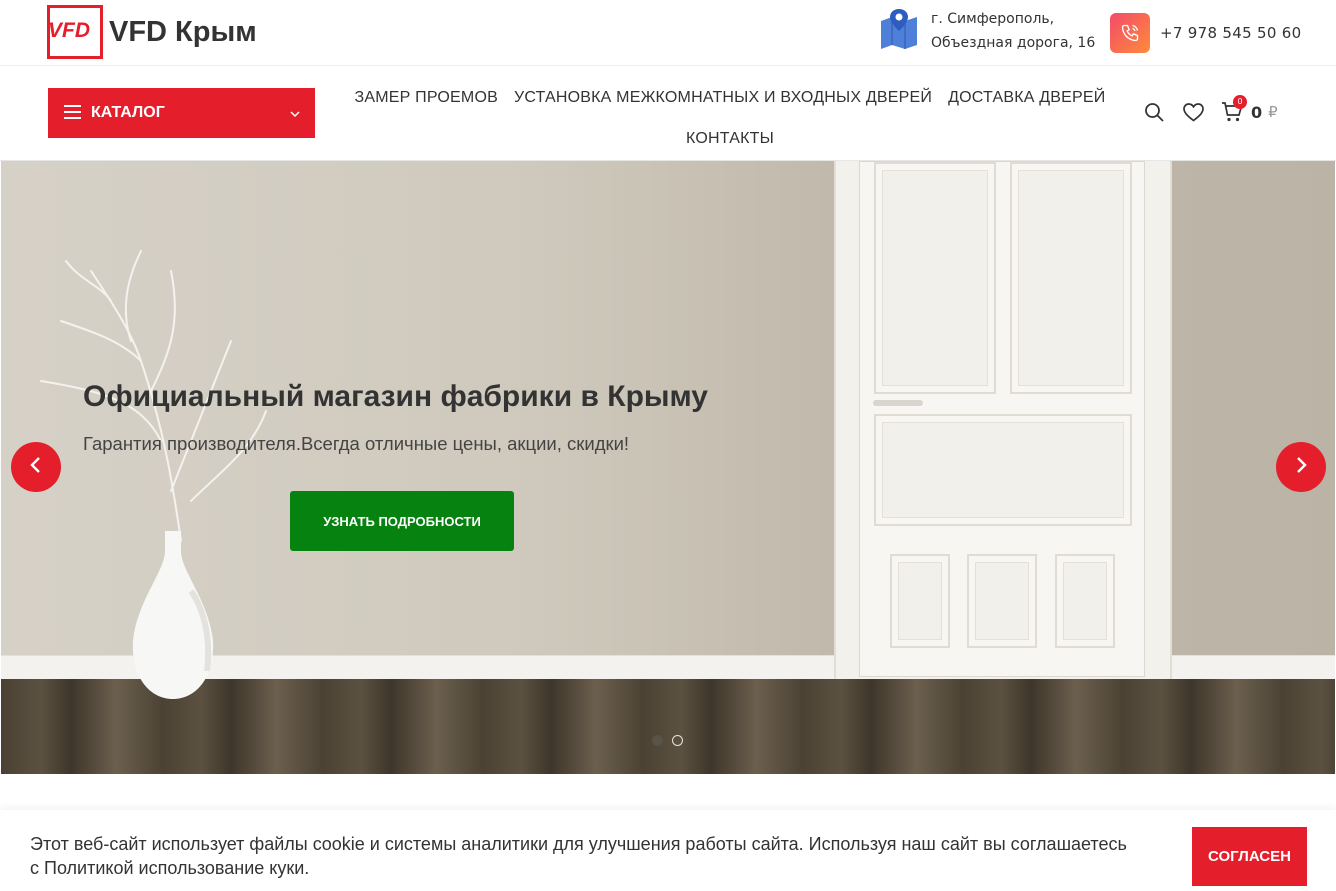 Image resolution: width=1336 pixels, height=891 pixels. I want to click on learn-more-button: УЗНАТЬ ПОДРОБНОСТИ, so click(402, 521).